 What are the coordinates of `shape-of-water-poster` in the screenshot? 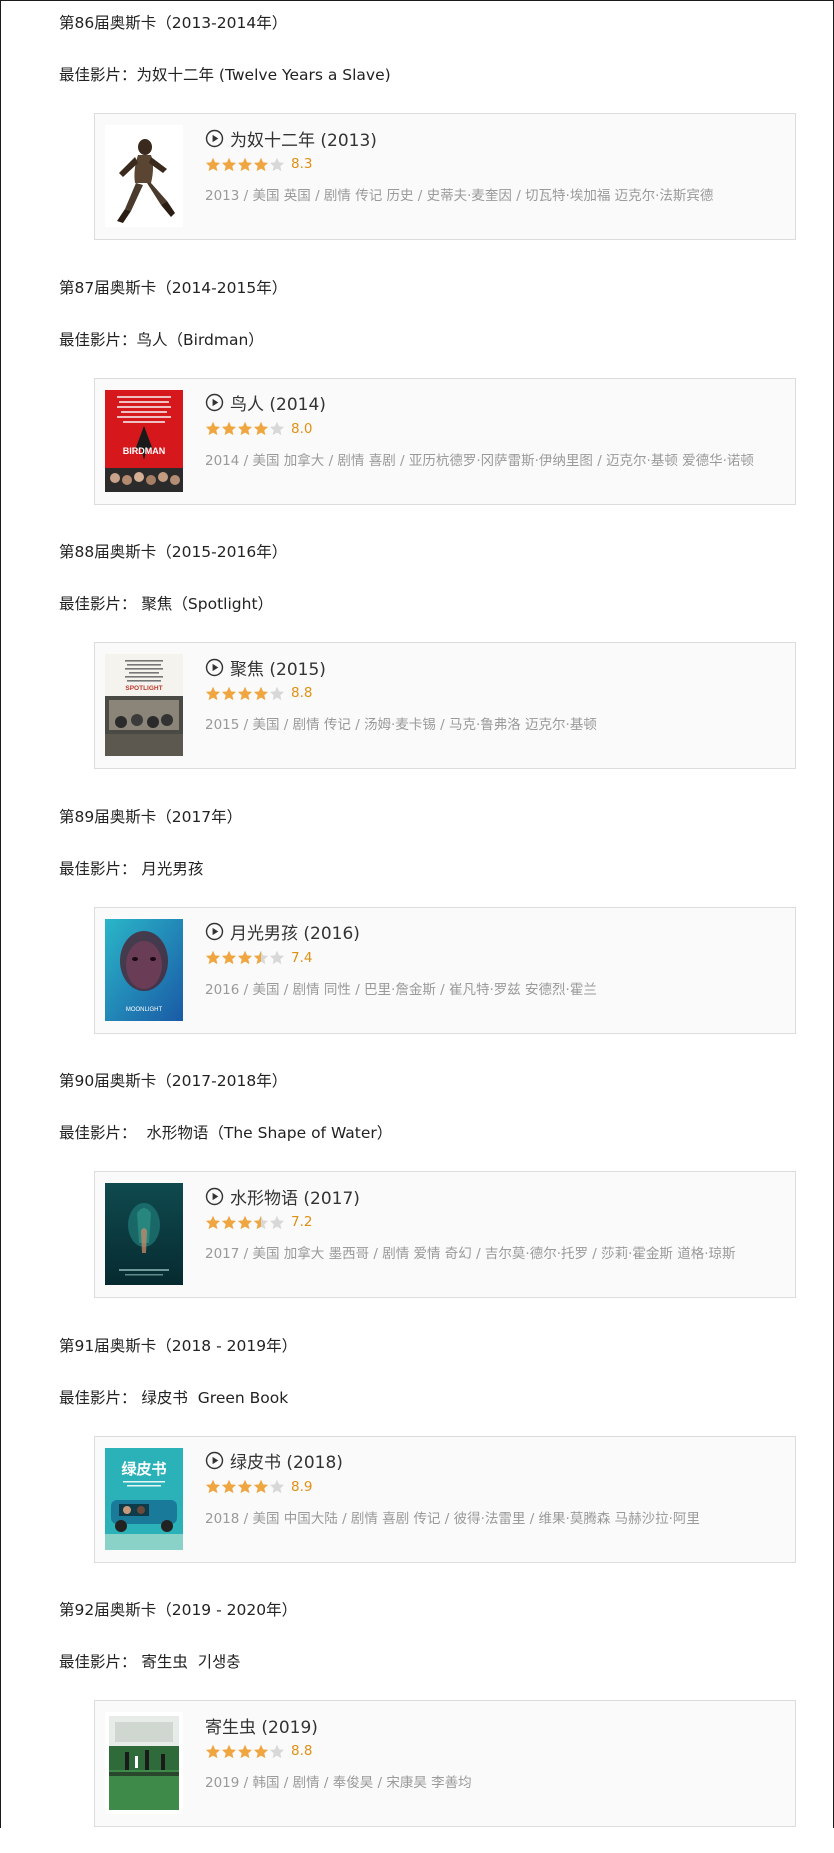 It's located at (144, 1234).